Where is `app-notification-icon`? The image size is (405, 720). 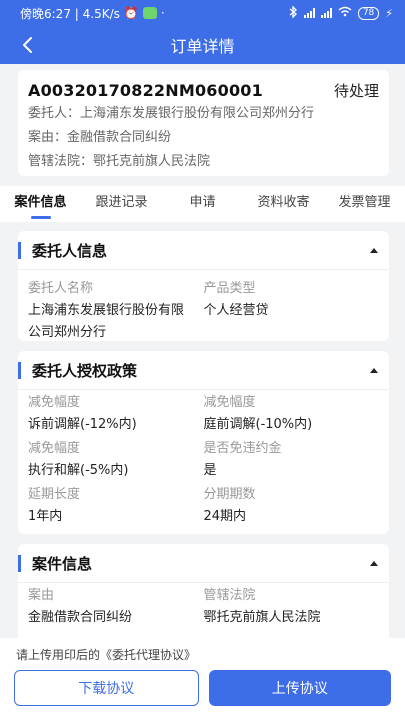
app-notification-icon is located at coordinates (149, 13).